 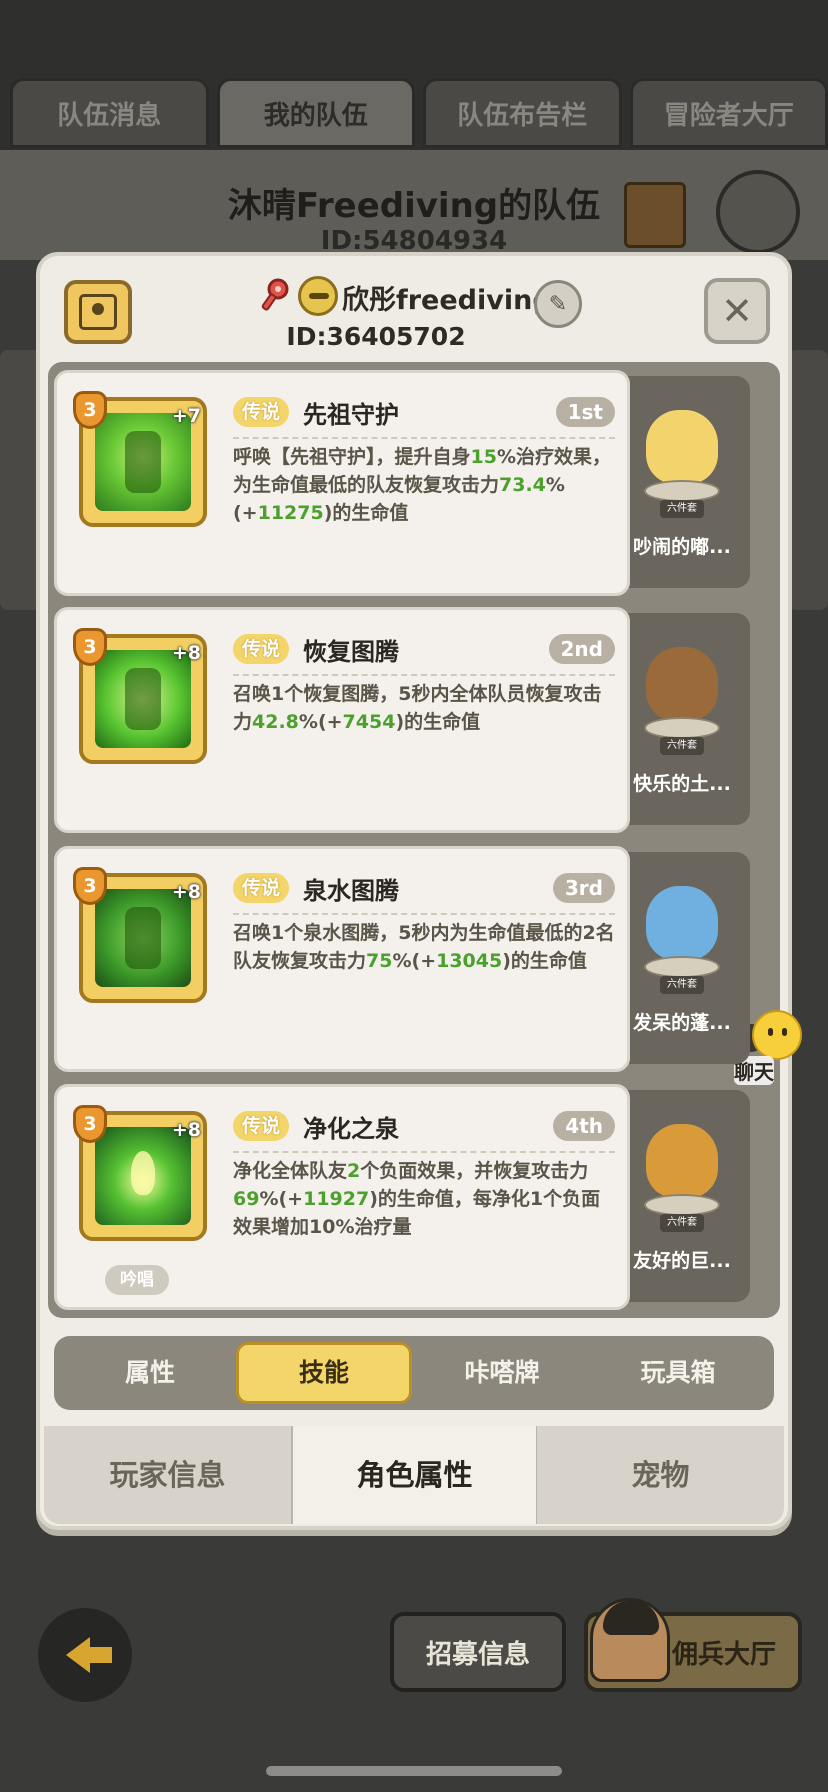 What do you see at coordinates (318, 296) in the screenshot?
I see `player-avatar` at bounding box center [318, 296].